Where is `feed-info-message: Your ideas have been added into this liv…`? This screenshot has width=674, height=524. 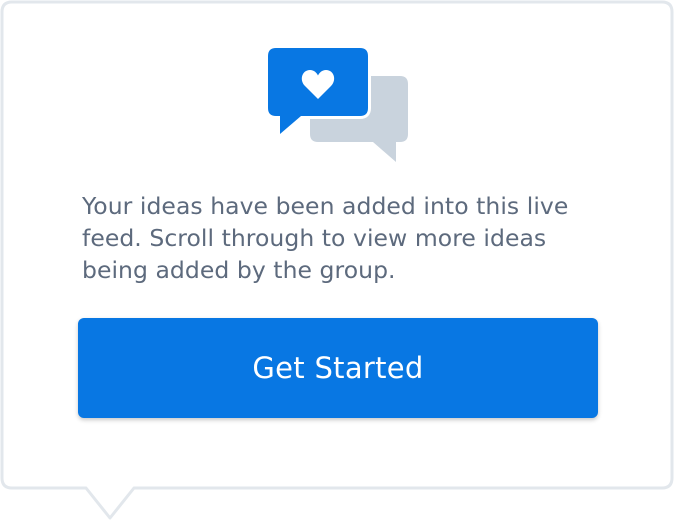
feed-info-message: Your ideas have been added into this liv… is located at coordinates (325, 238).